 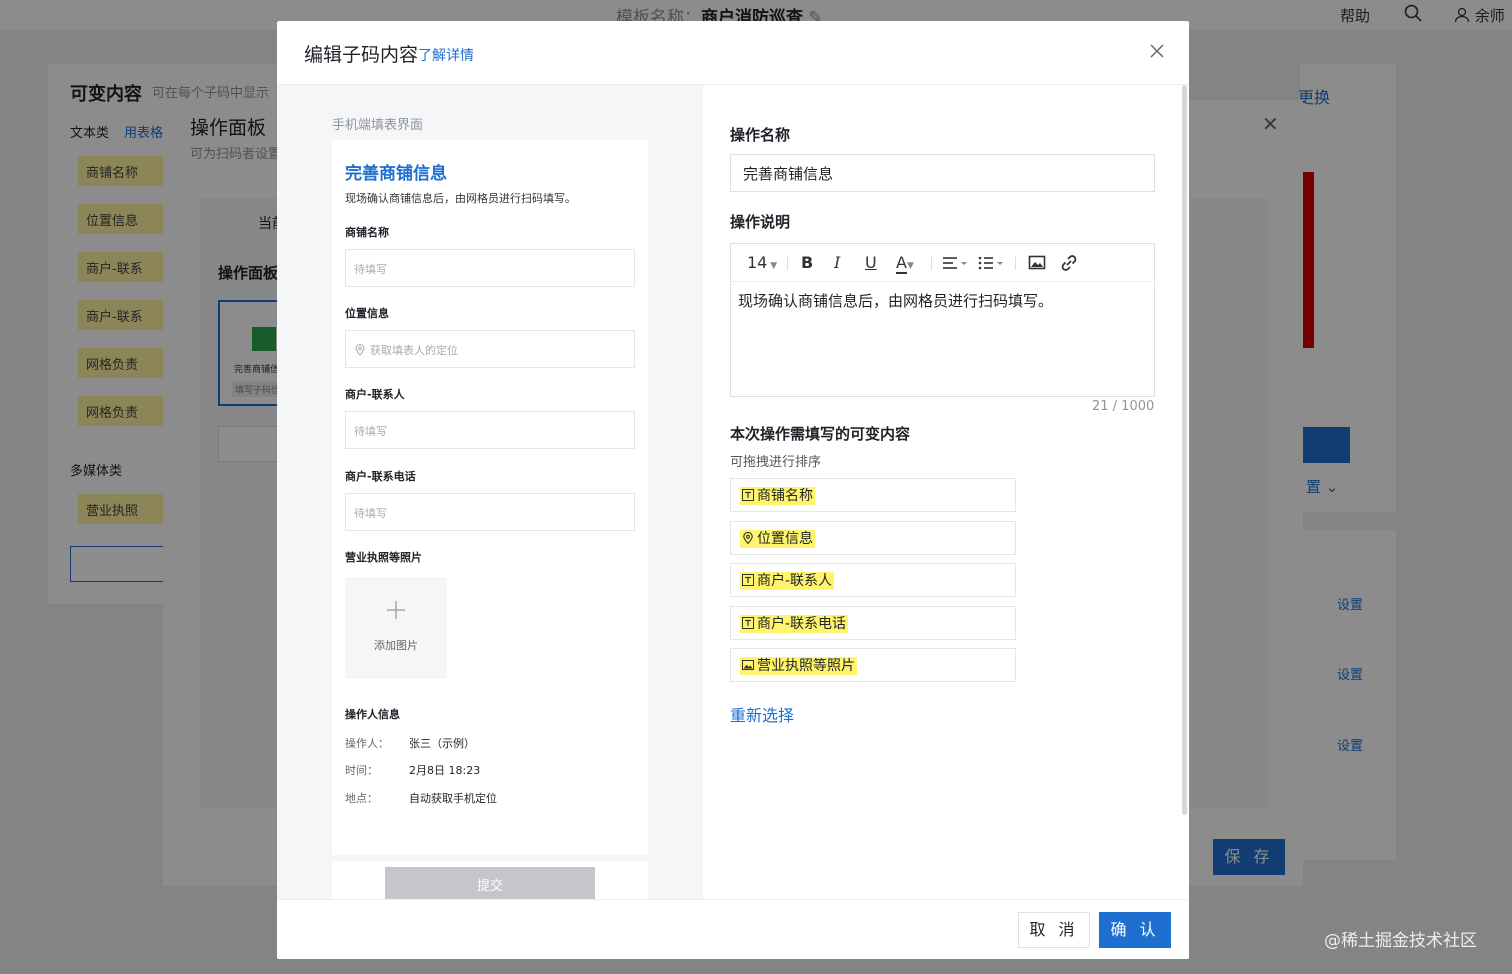 I want to click on field-label: 营业执照等照片, so click(x=383, y=557).